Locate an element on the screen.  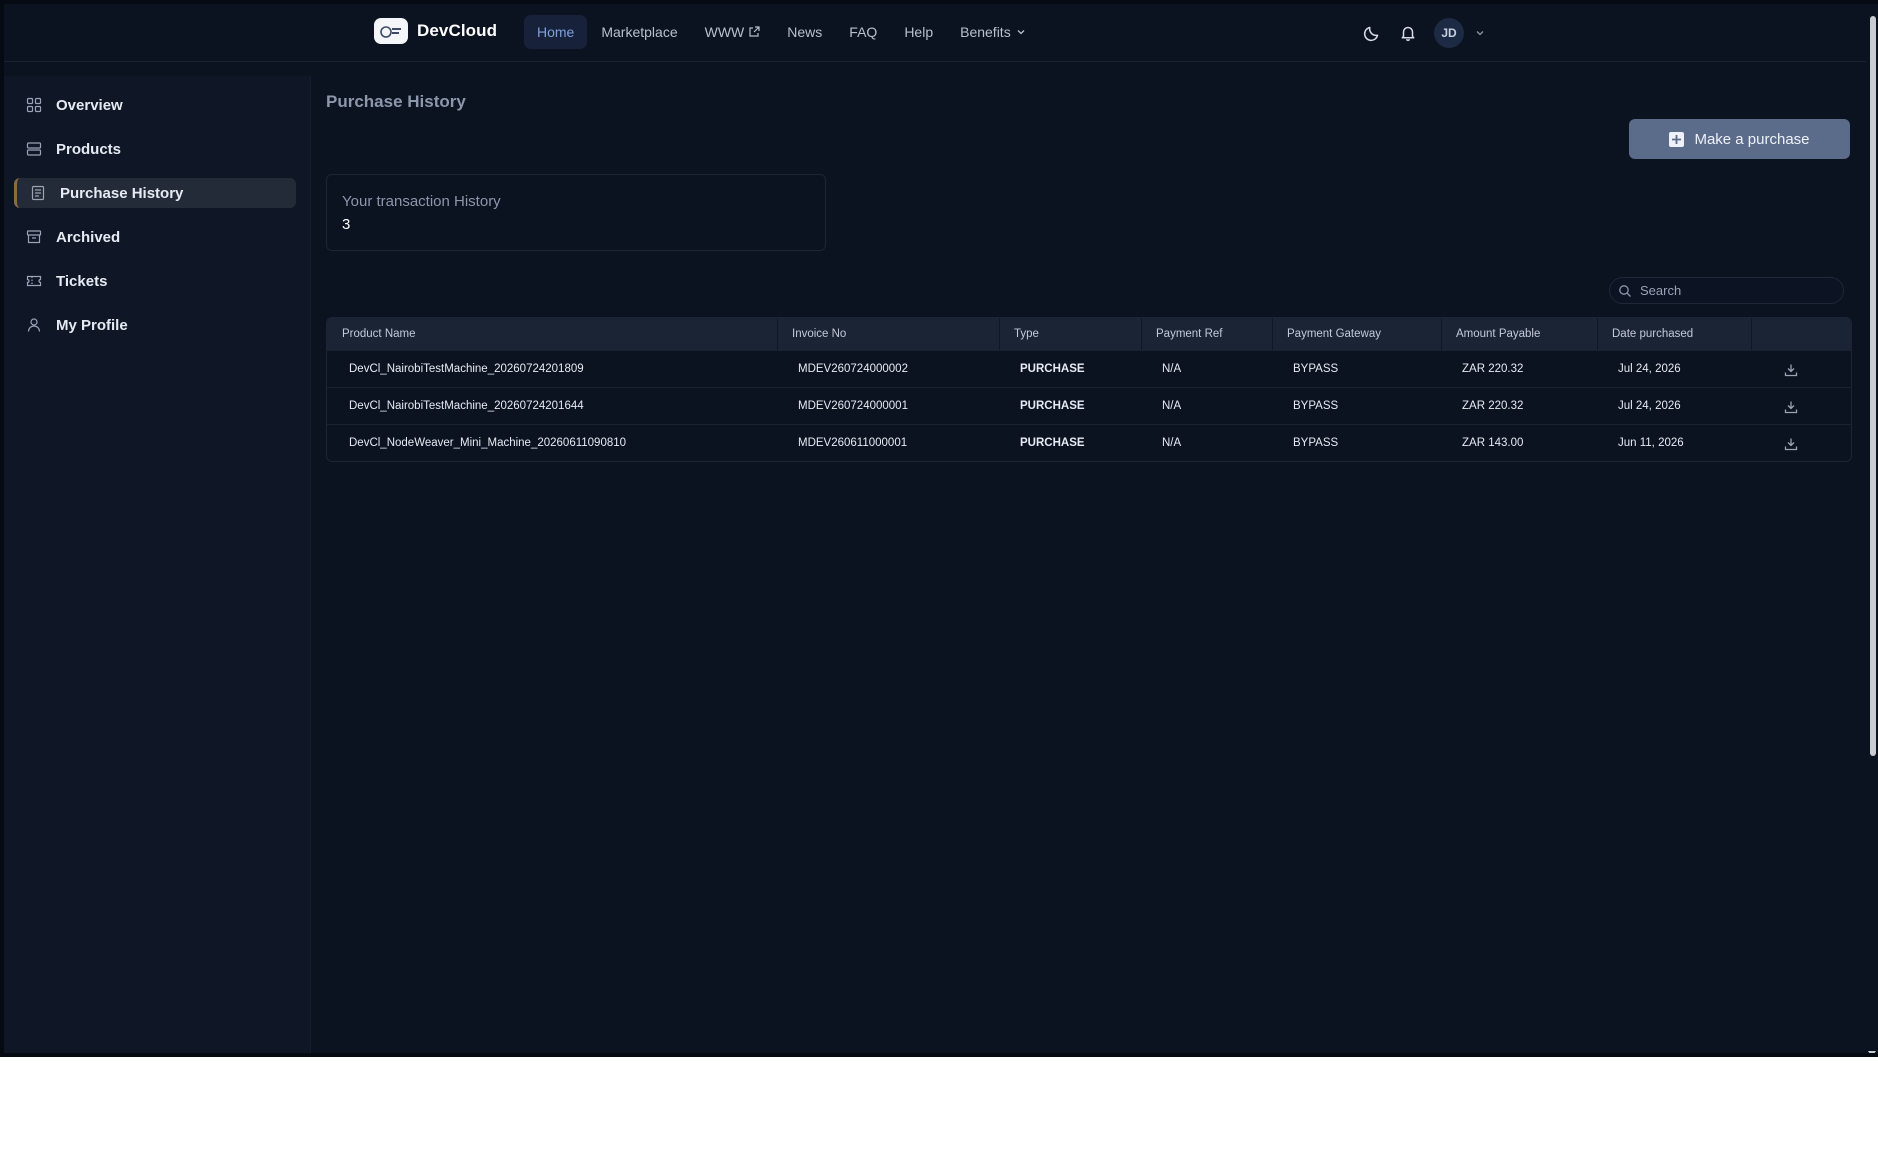
nav-home: Home is located at coordinates (556, 32).